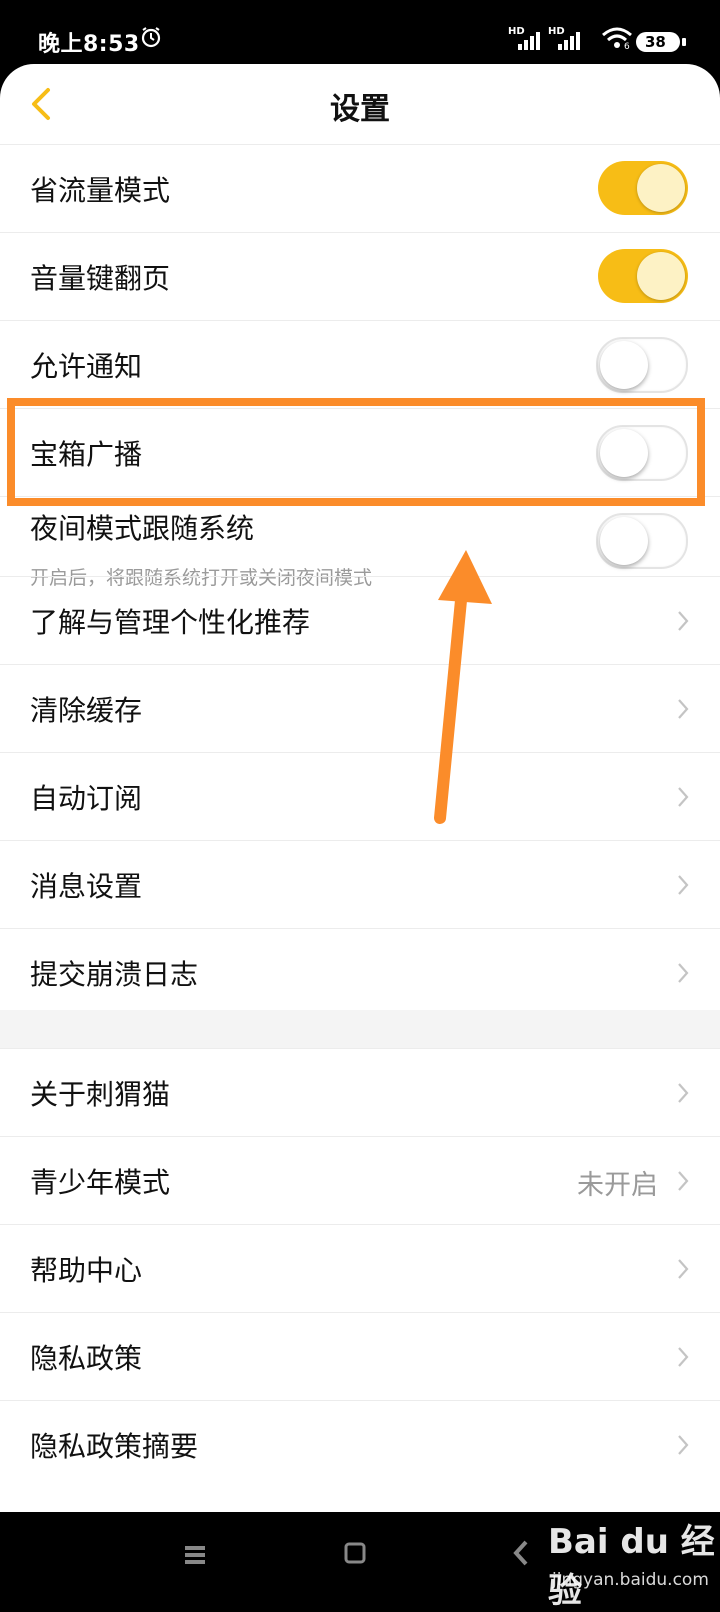  I want to click on allow-notifications-toggle, so click(642, 365).